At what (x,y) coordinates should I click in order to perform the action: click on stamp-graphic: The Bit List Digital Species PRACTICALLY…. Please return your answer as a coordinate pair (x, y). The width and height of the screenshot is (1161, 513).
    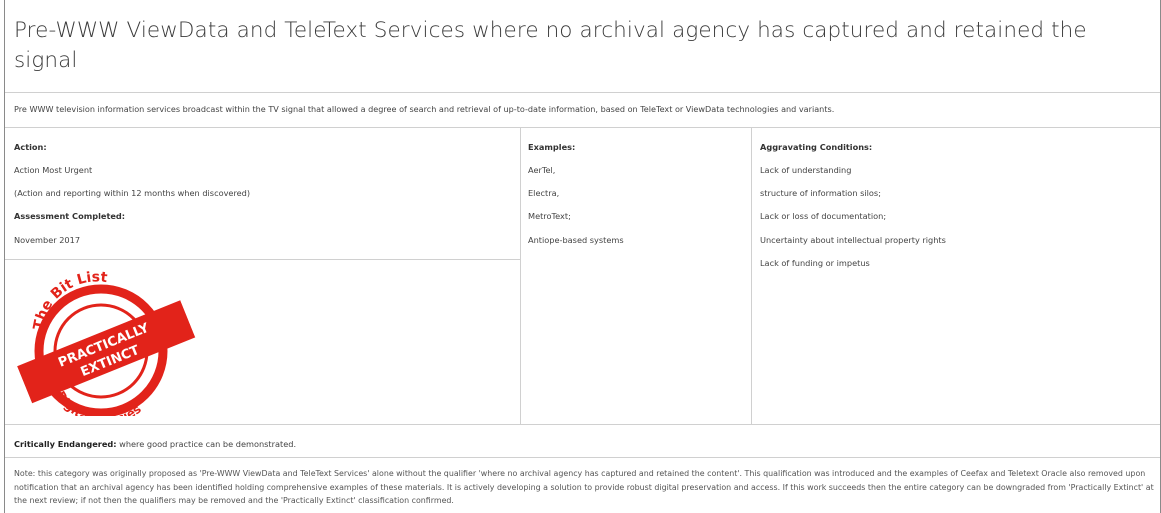
    Looking at the image, I should click on (106, 348).